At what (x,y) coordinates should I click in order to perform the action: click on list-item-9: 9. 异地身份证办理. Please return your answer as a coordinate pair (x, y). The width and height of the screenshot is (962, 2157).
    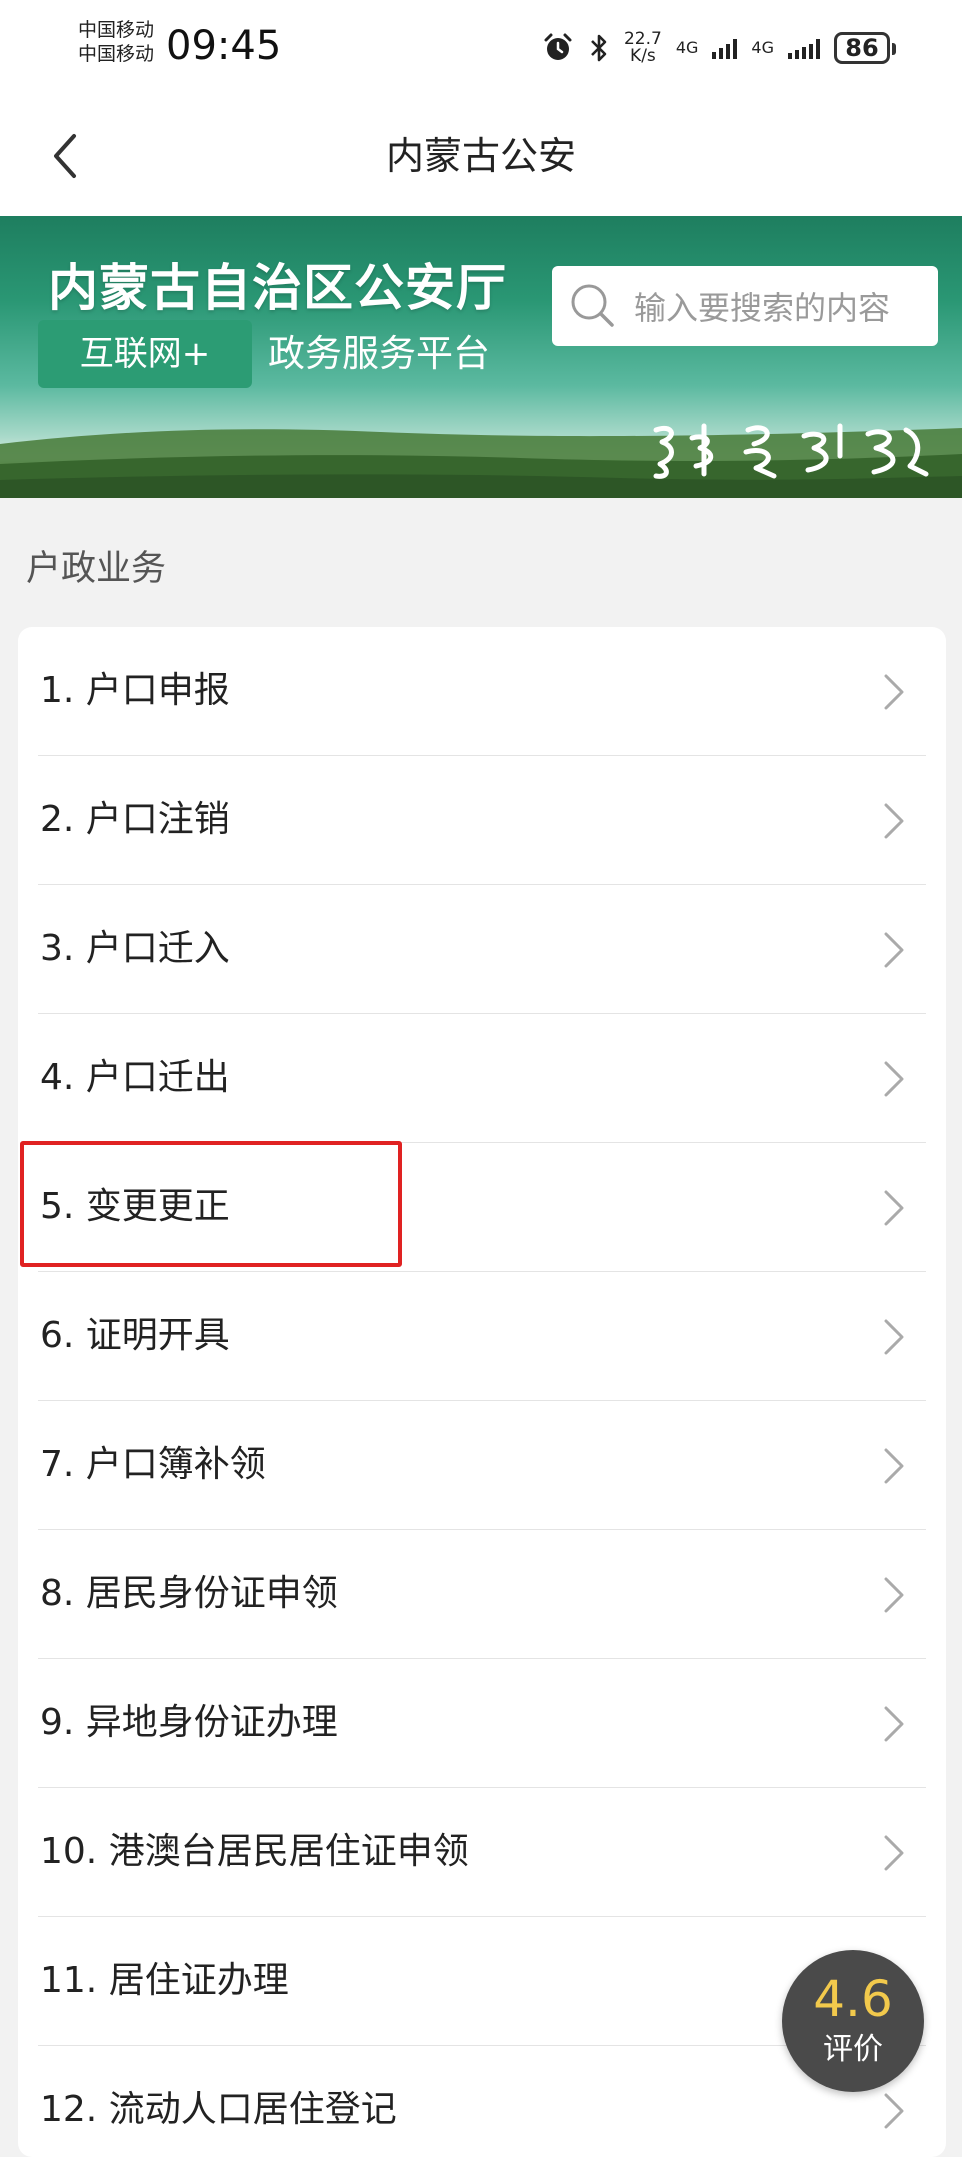
    Looking at the image, I should click on (482, 1723).